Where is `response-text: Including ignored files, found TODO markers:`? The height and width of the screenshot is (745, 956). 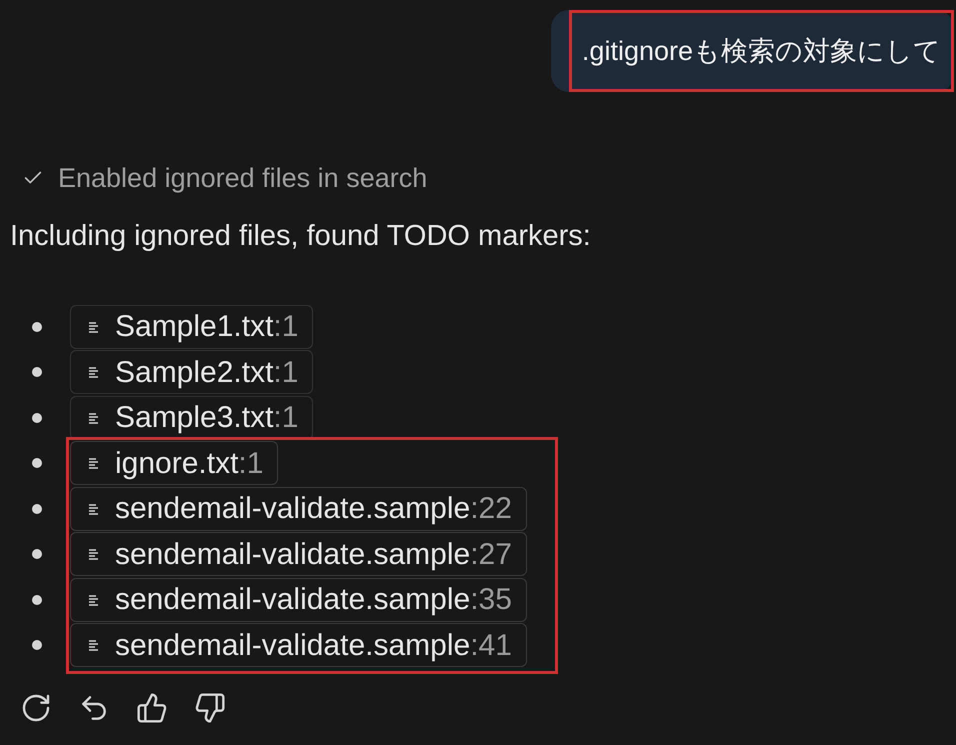 response-text: Including ignored files, found TODO markers: is located at coordinates (300, 236).